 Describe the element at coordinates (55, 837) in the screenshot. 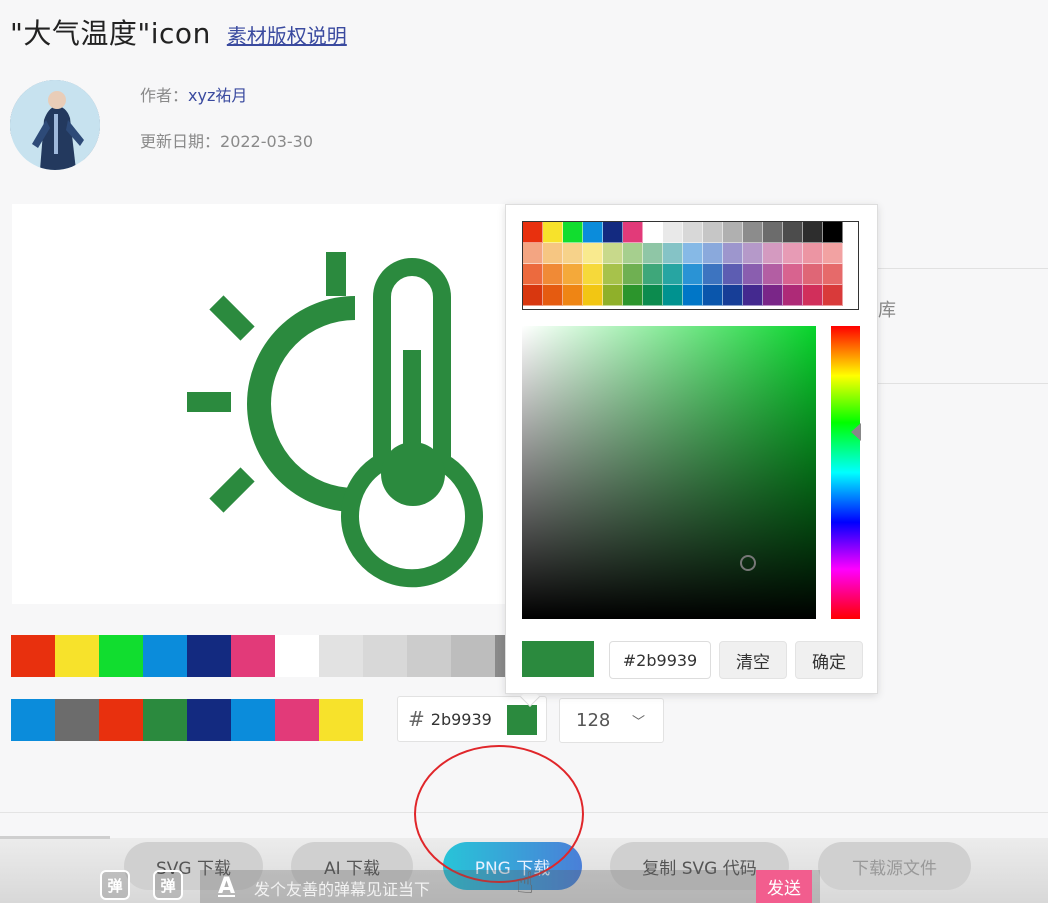

I see `video-progress` at that location.